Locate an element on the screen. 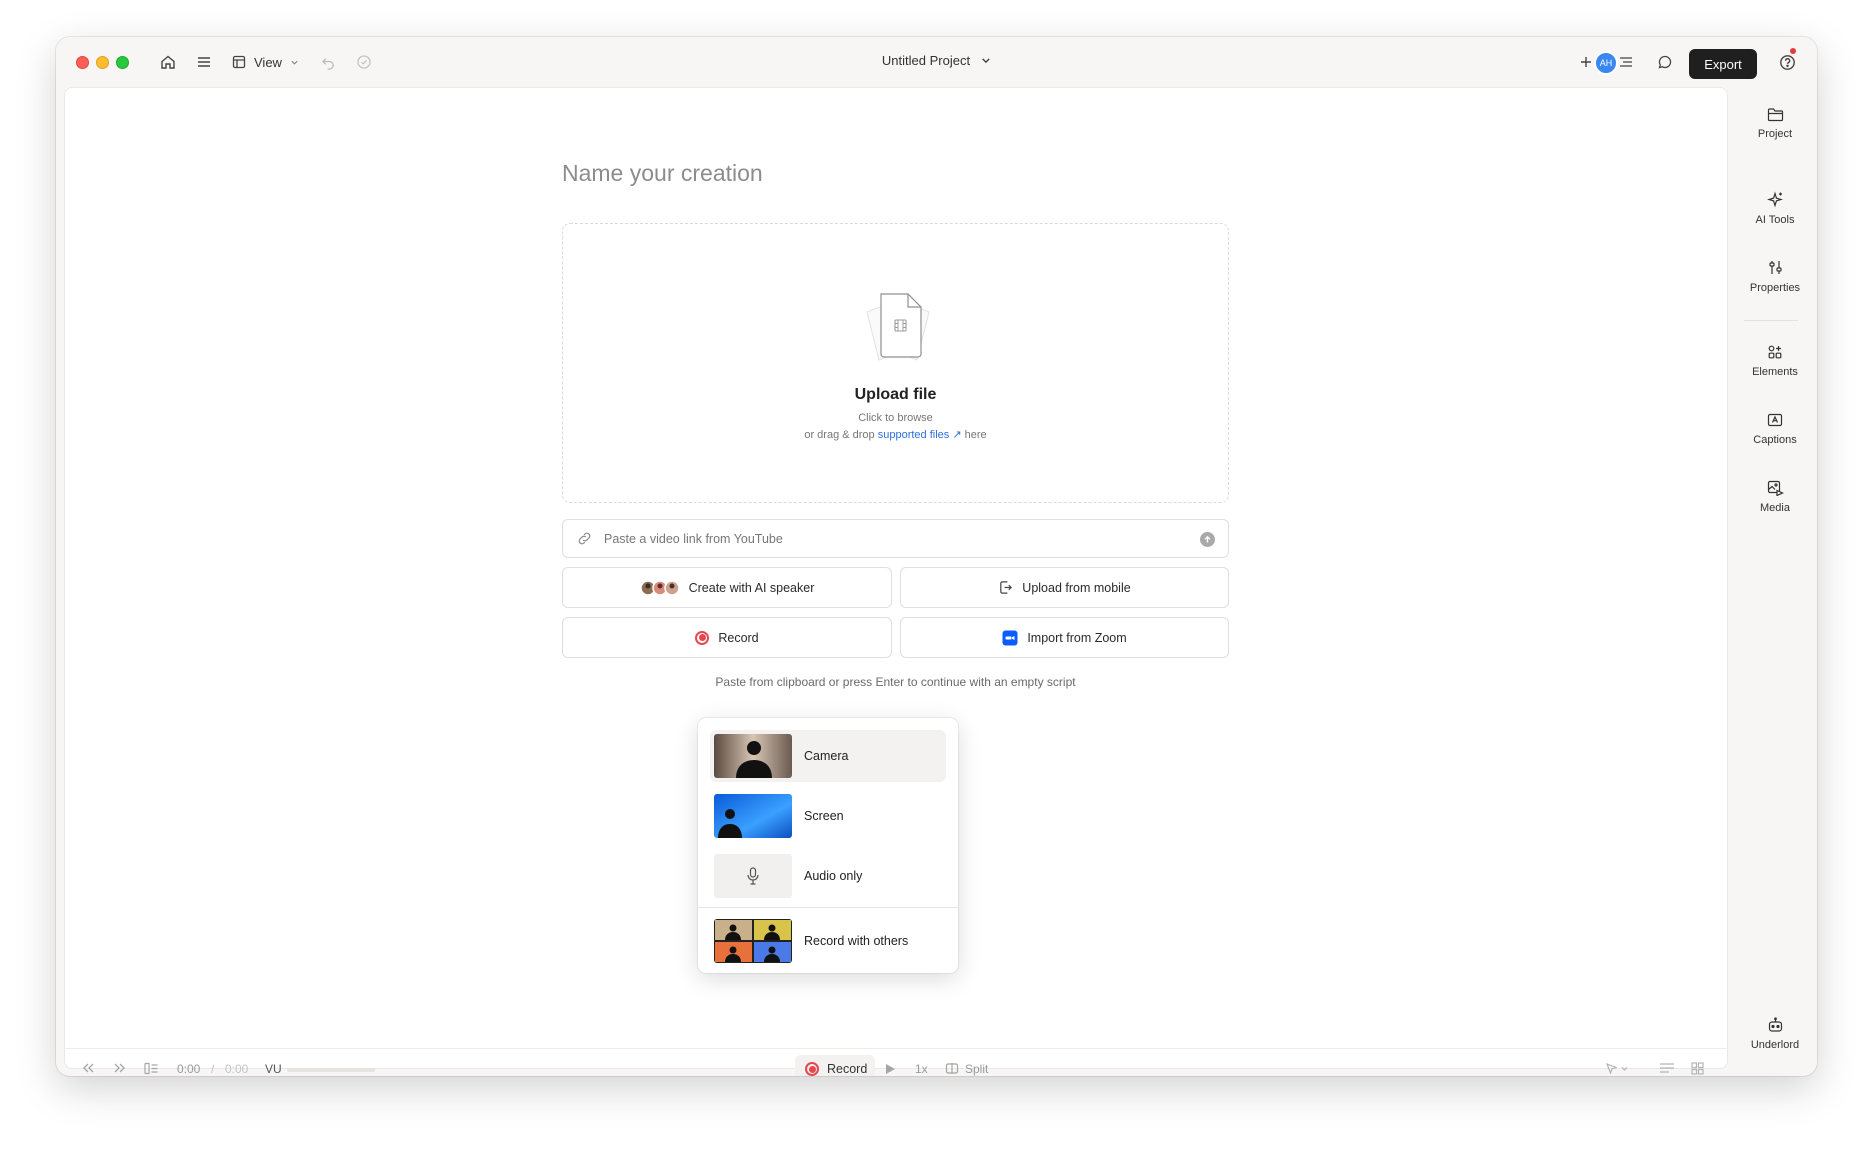 This screenshot has height=1150, width=1870. upload-subtitle: Click to browse is located at coordinates (895, 418).